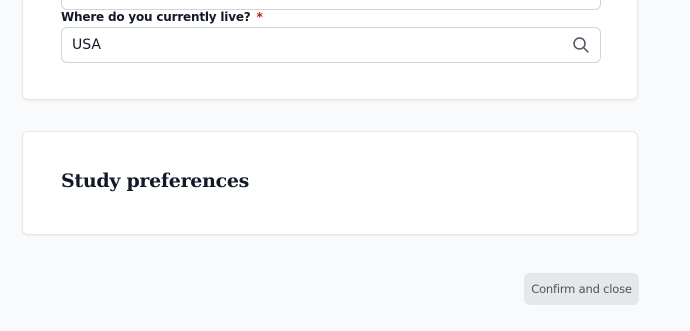  Describe the element at coordinates (259, 17) in the screenshot. I see `required-marker: *` at that location.